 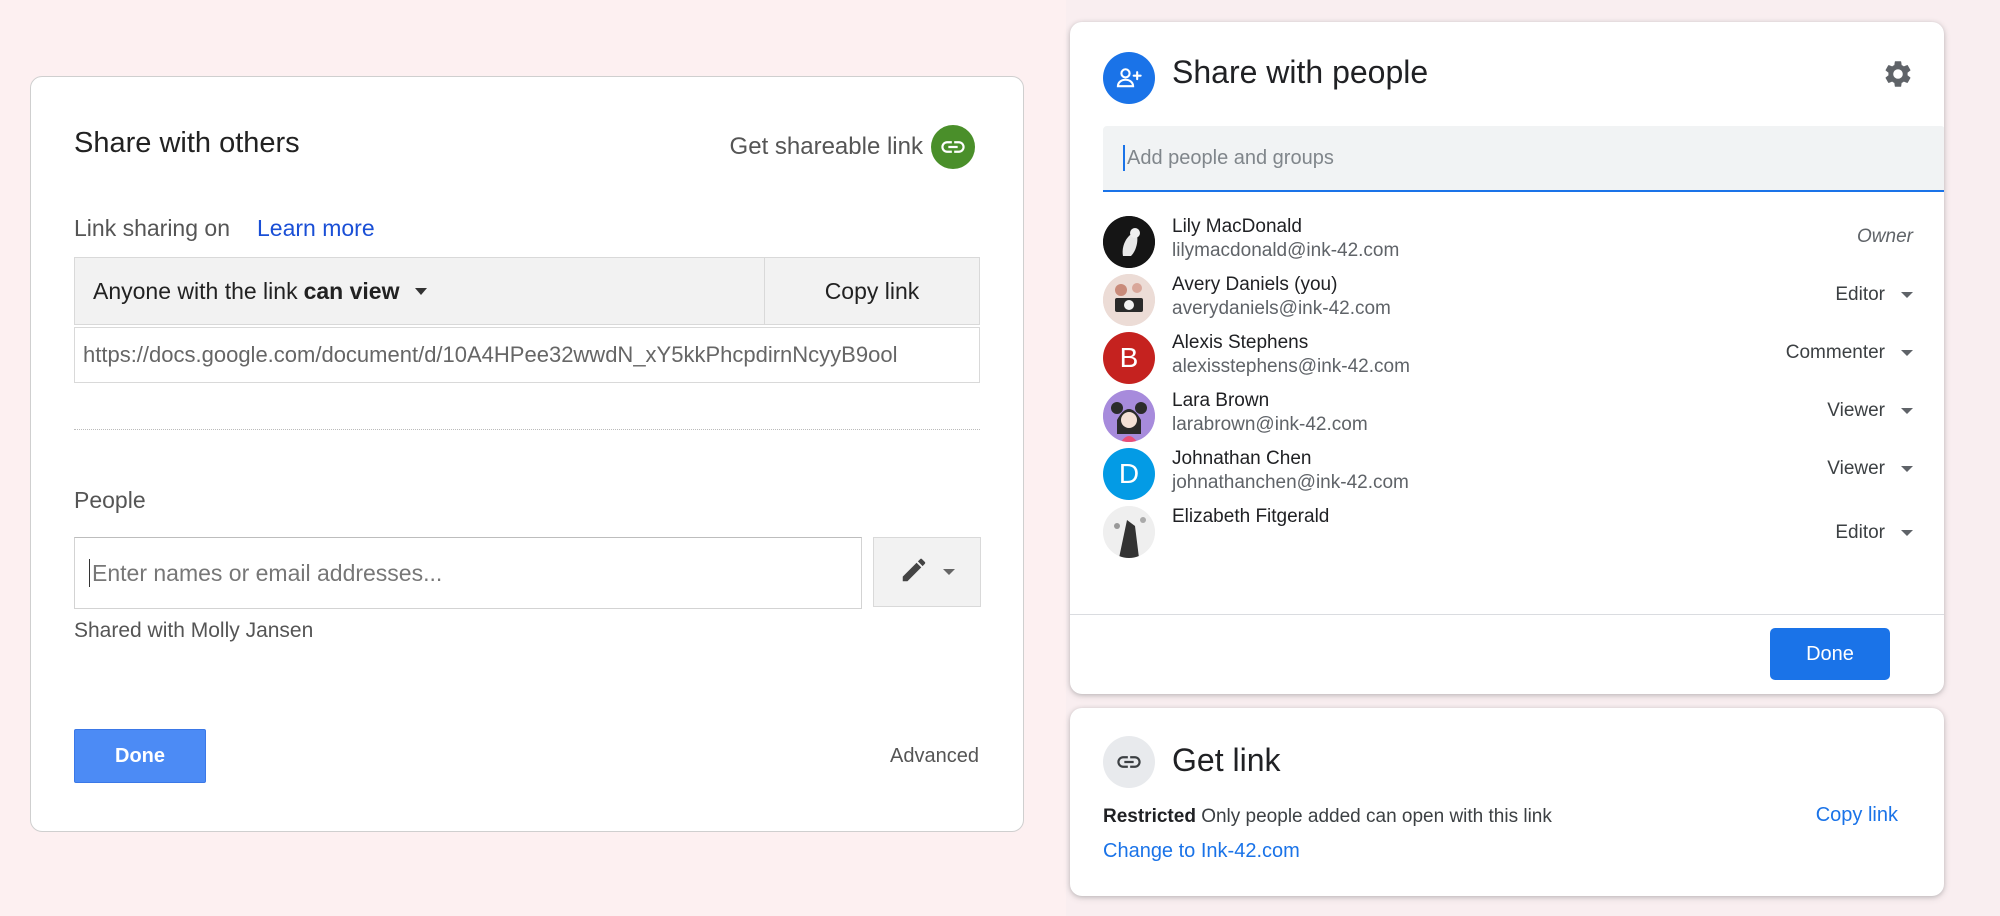 I want to click on role-label: Commenter, so click(x=1835, y=352).